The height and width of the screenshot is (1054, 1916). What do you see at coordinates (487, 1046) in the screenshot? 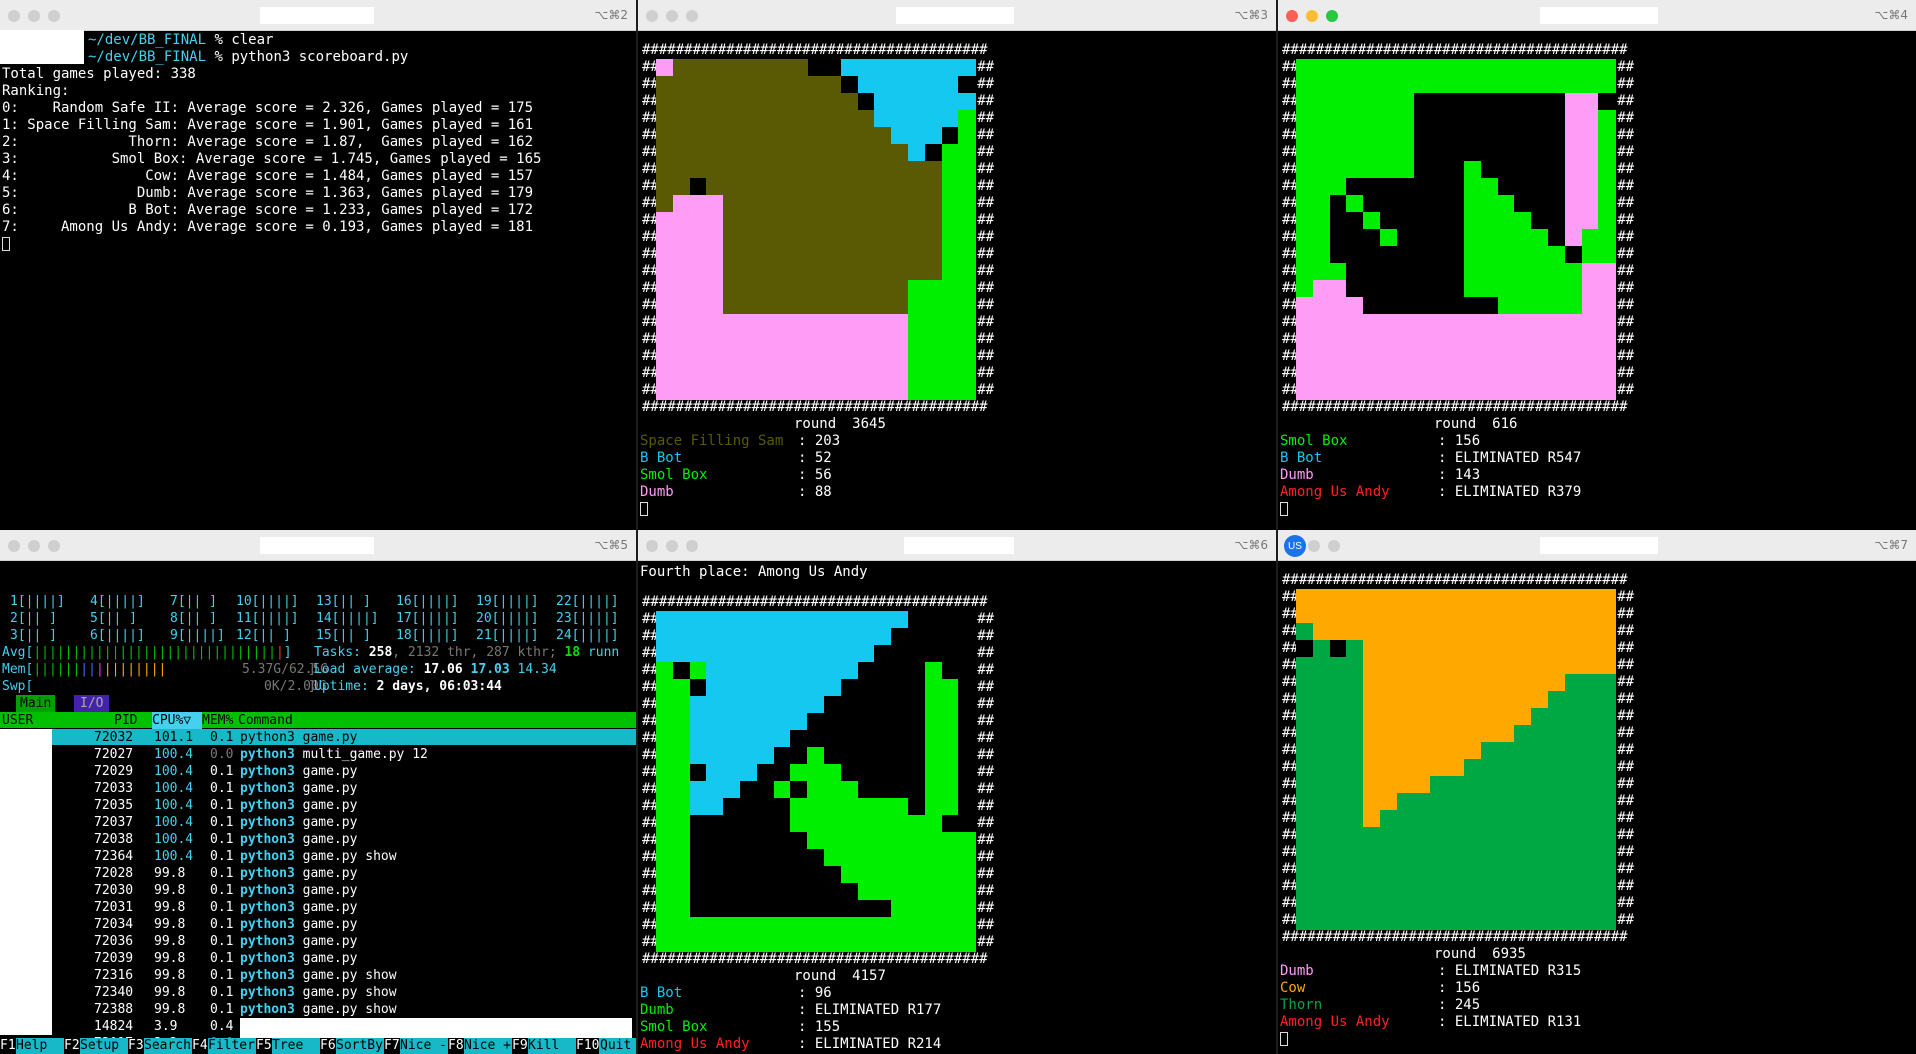
I see `fkey-label: Nice +` at bounding box center [487, 1046].